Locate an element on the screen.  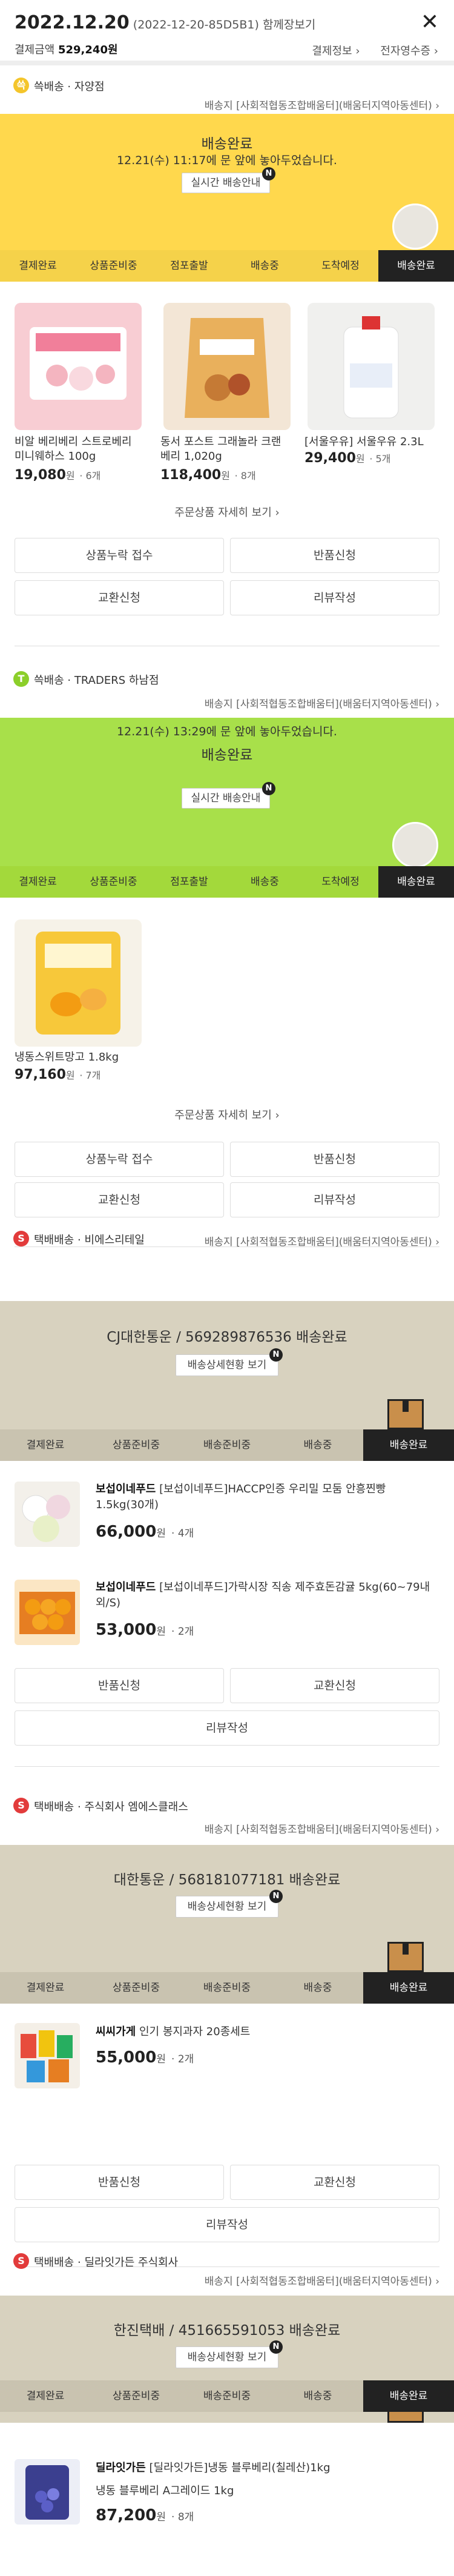
product-brand: 씨씨가게 is located at coordinates (116, 2031).